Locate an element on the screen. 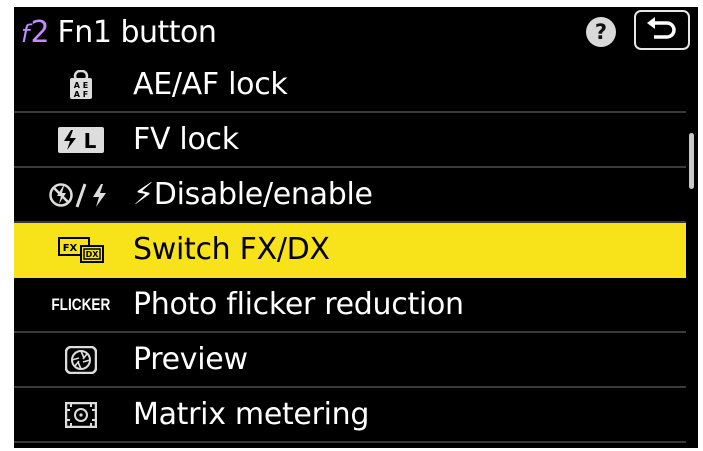 The image size is (703, 451). svg-text: A E is located at coordinates (81, 85).